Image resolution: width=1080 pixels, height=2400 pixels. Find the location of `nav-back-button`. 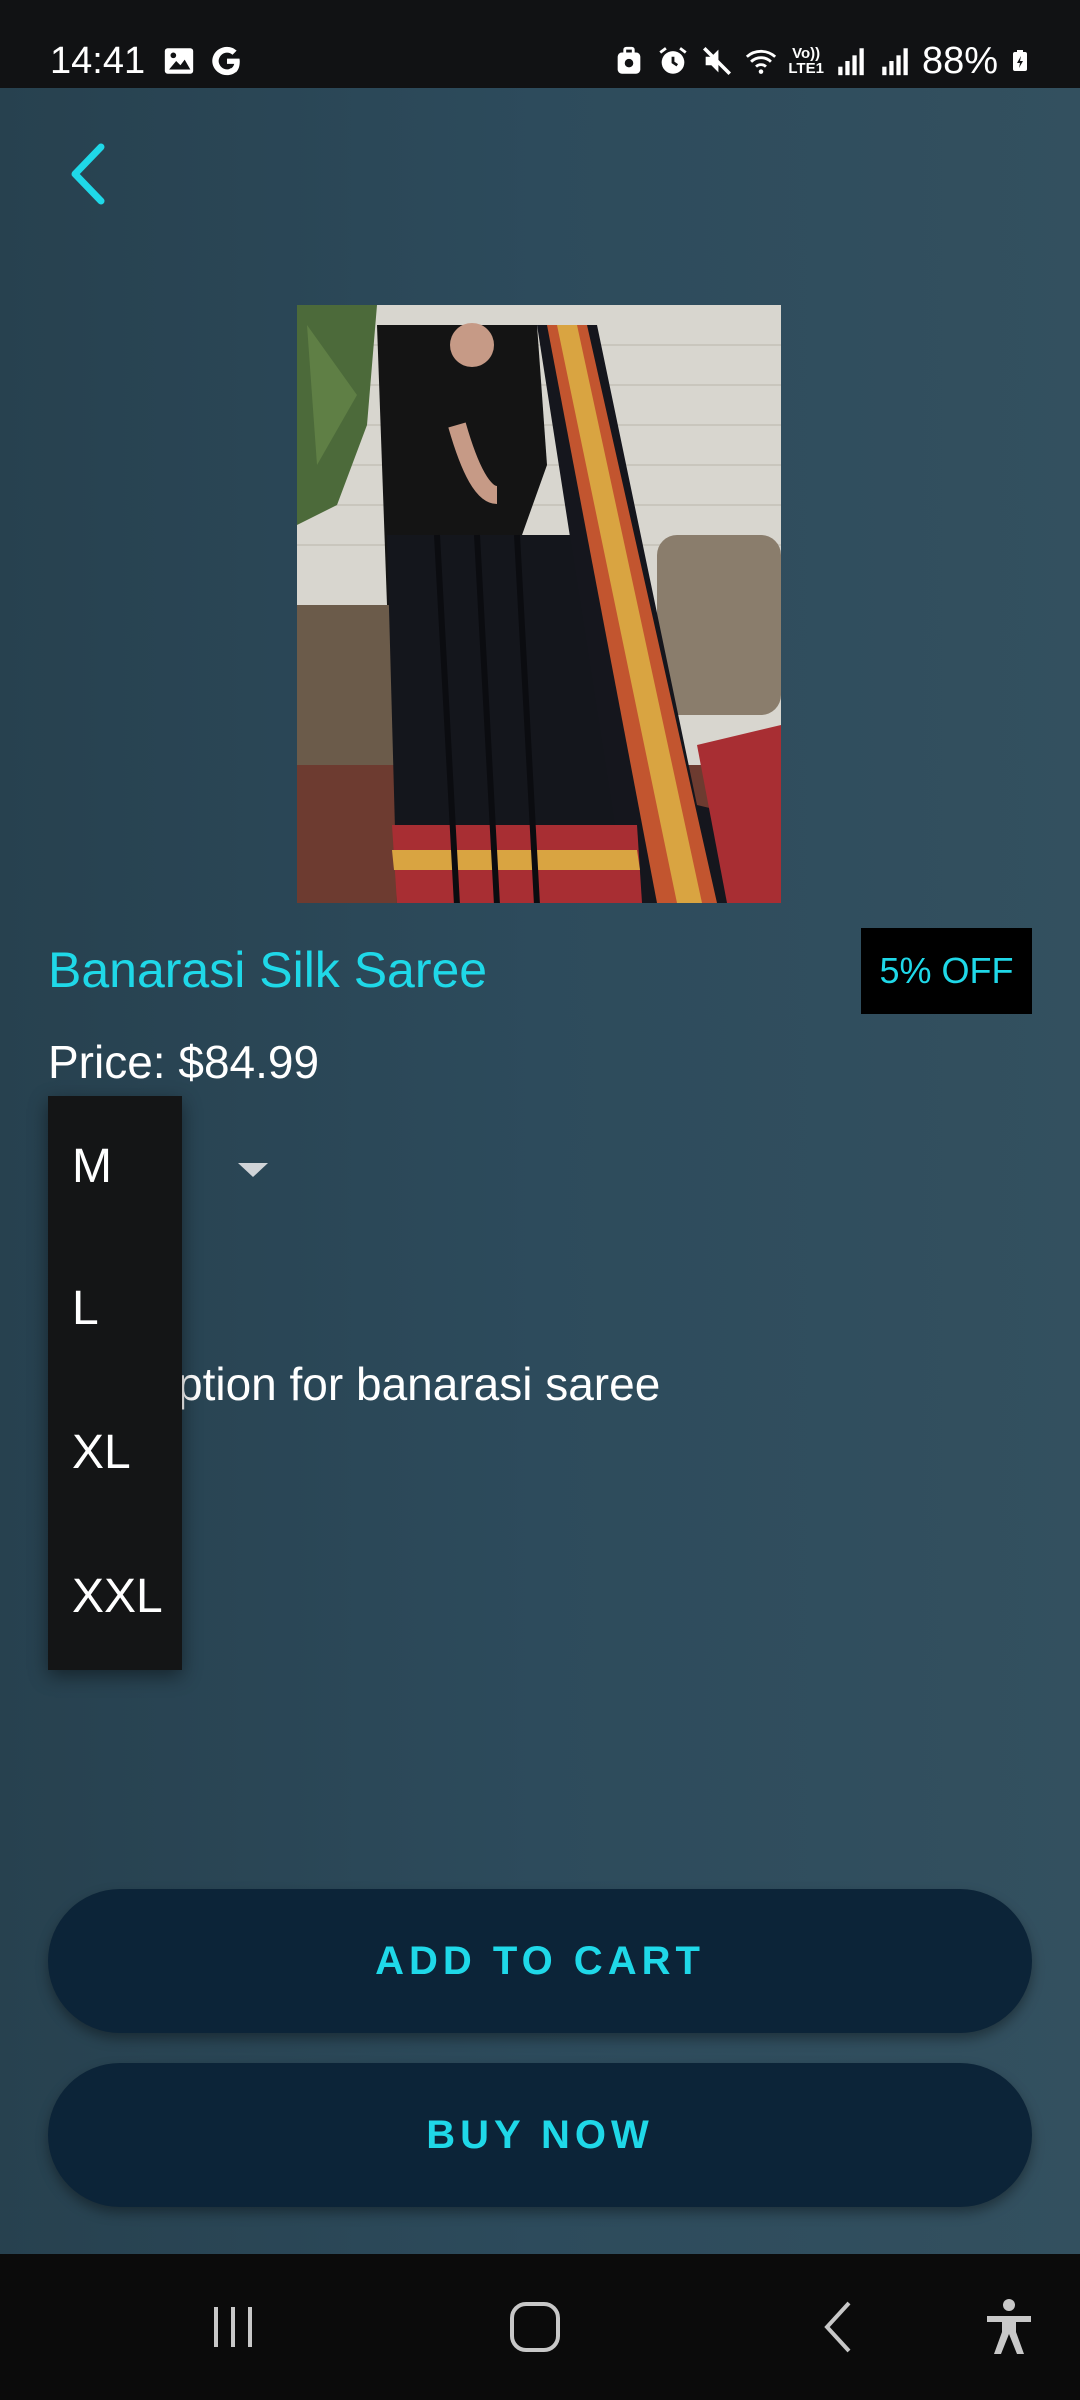

nav-back-button is located at coordinates (839, 2327).